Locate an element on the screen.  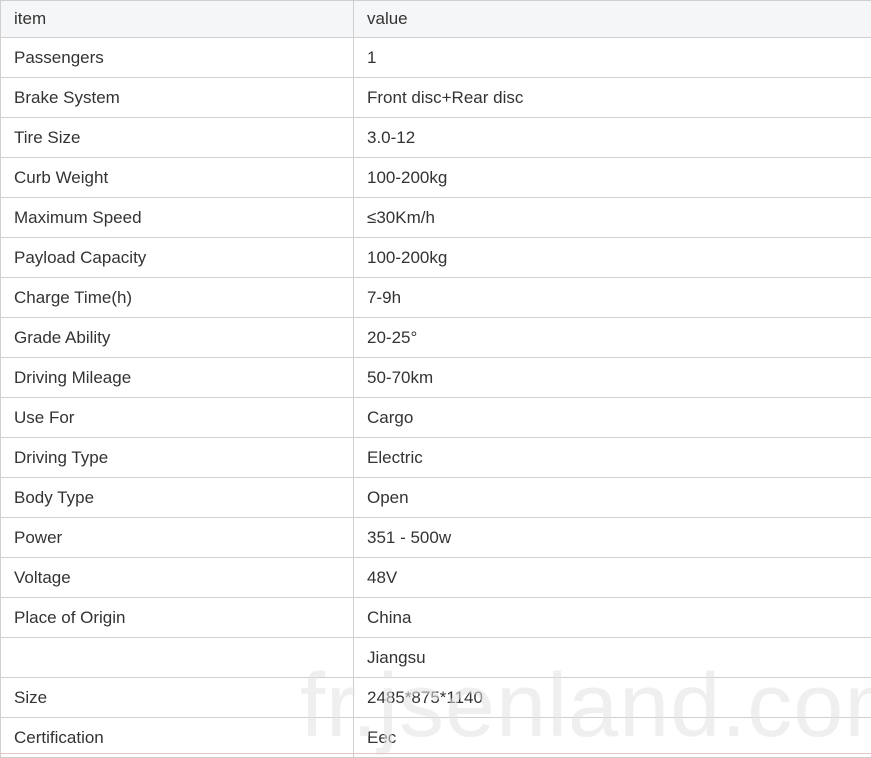
row-item: Passengers is located at coordinates (177, 58).